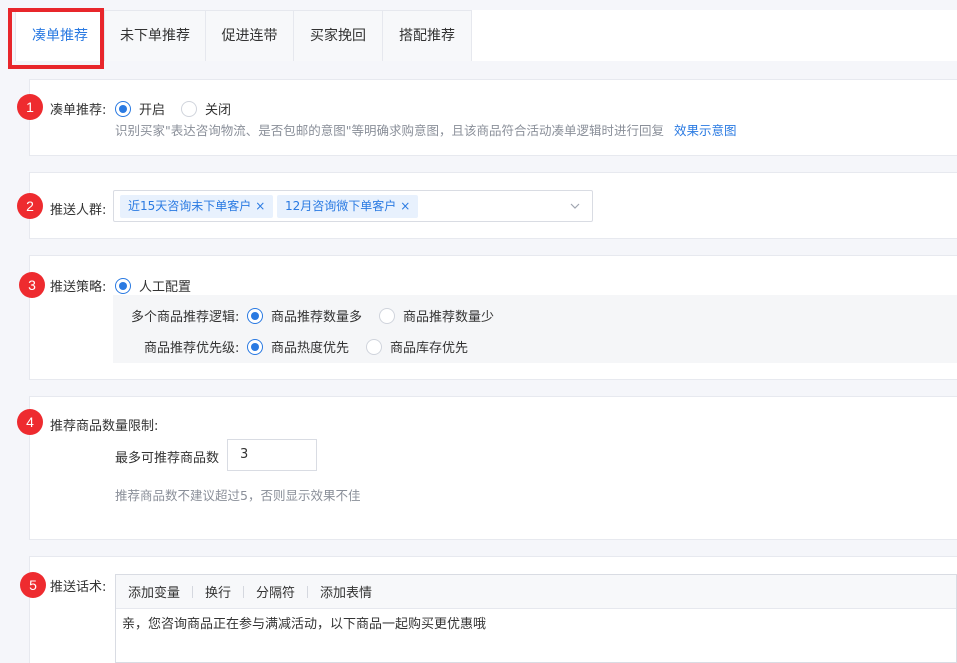 Image resolution: width=957 pixels, height=663 pixels. I want to click on radio-logic-more: 商品推荐数量多, so click(304, 315).